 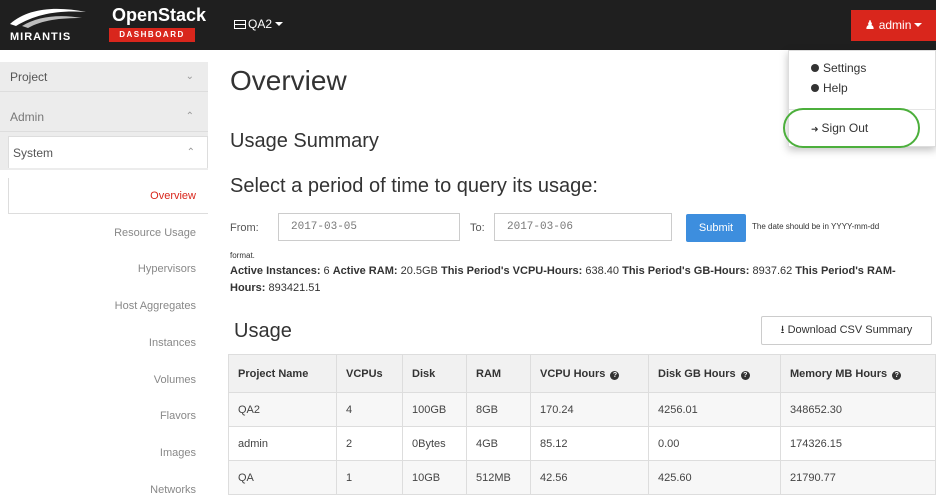 What do you see at coordinates (282, 373) in the screenshot?
I see `column-header-project-name: Project Name` at bounding box center [282, 373].